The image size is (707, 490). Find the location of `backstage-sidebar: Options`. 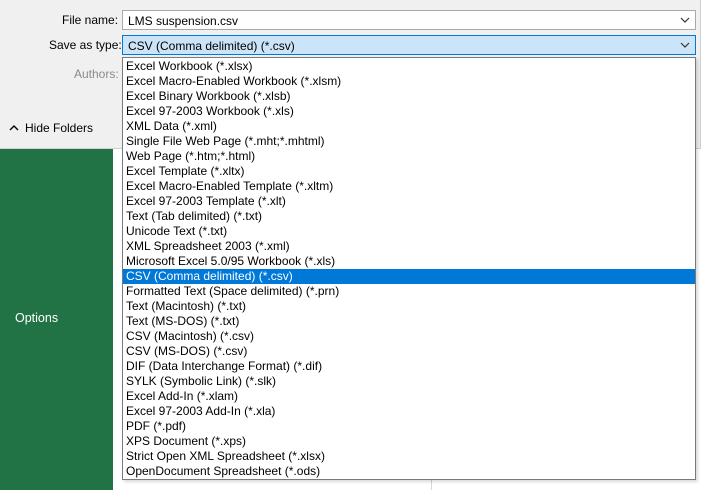

backstage-sidebar: Options is located at coordinates (56, 319).